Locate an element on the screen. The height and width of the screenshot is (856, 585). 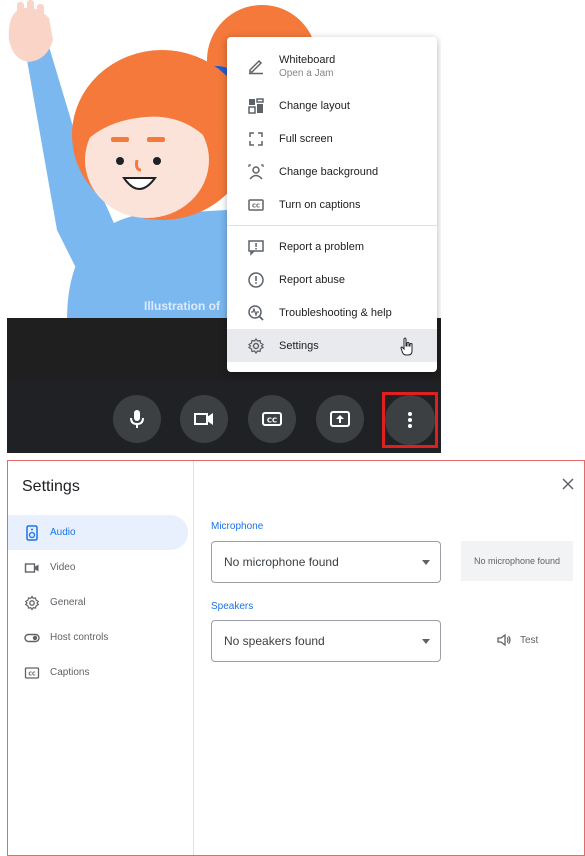
menu-item-report-problem: Report a problem is located at coordinates (332, 246).